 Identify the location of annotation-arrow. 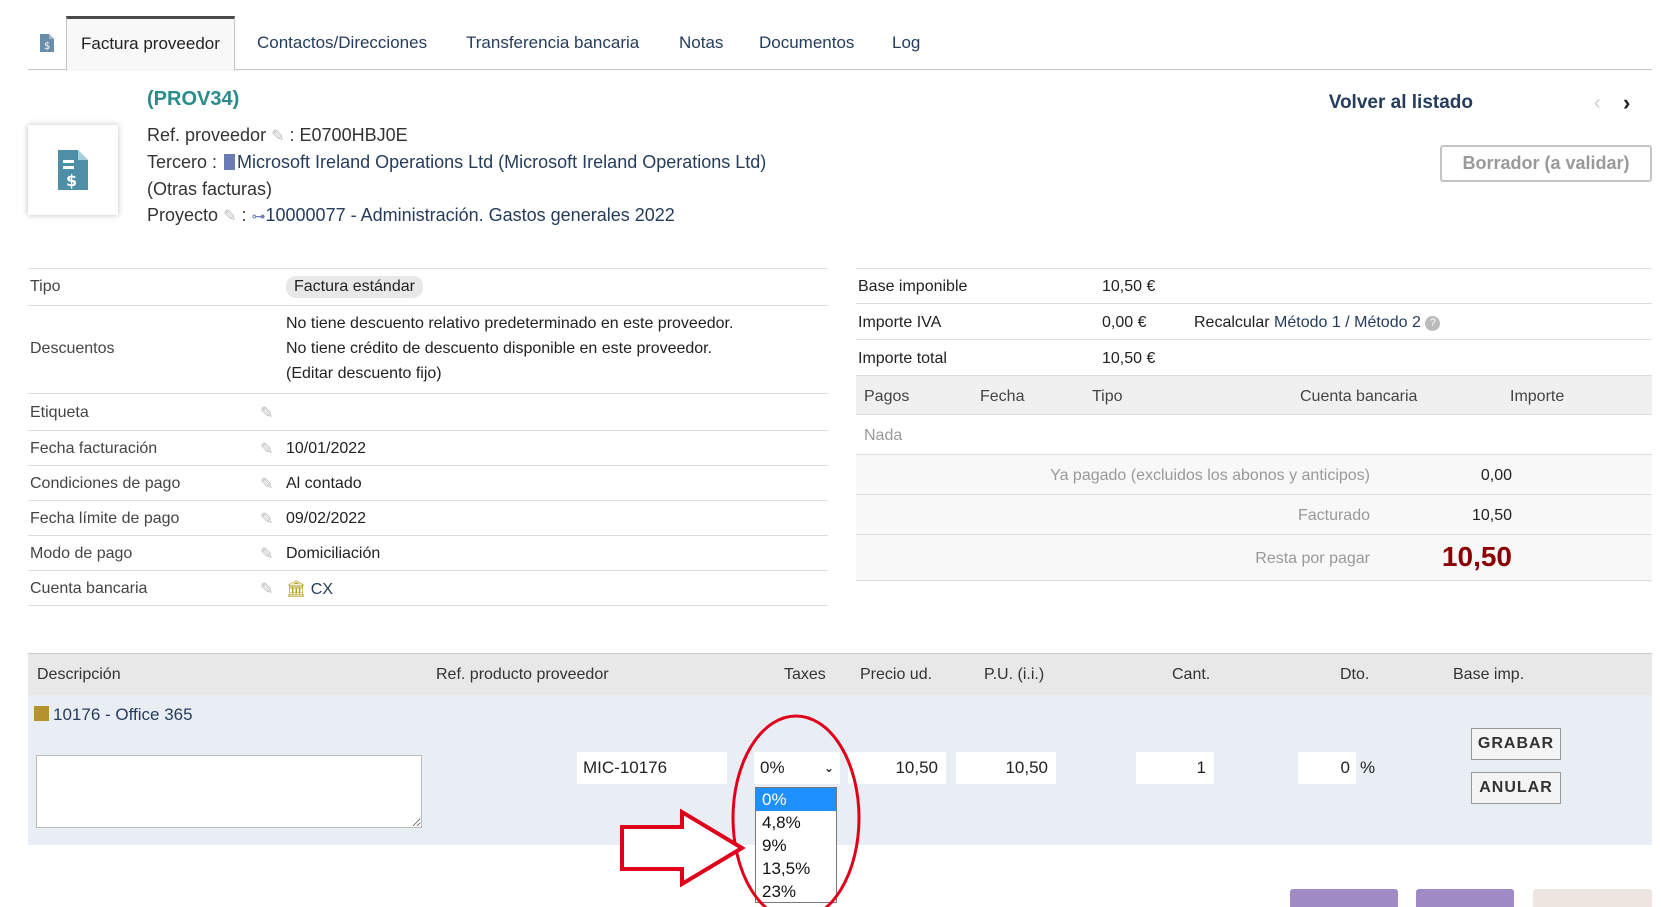
(683, 848).